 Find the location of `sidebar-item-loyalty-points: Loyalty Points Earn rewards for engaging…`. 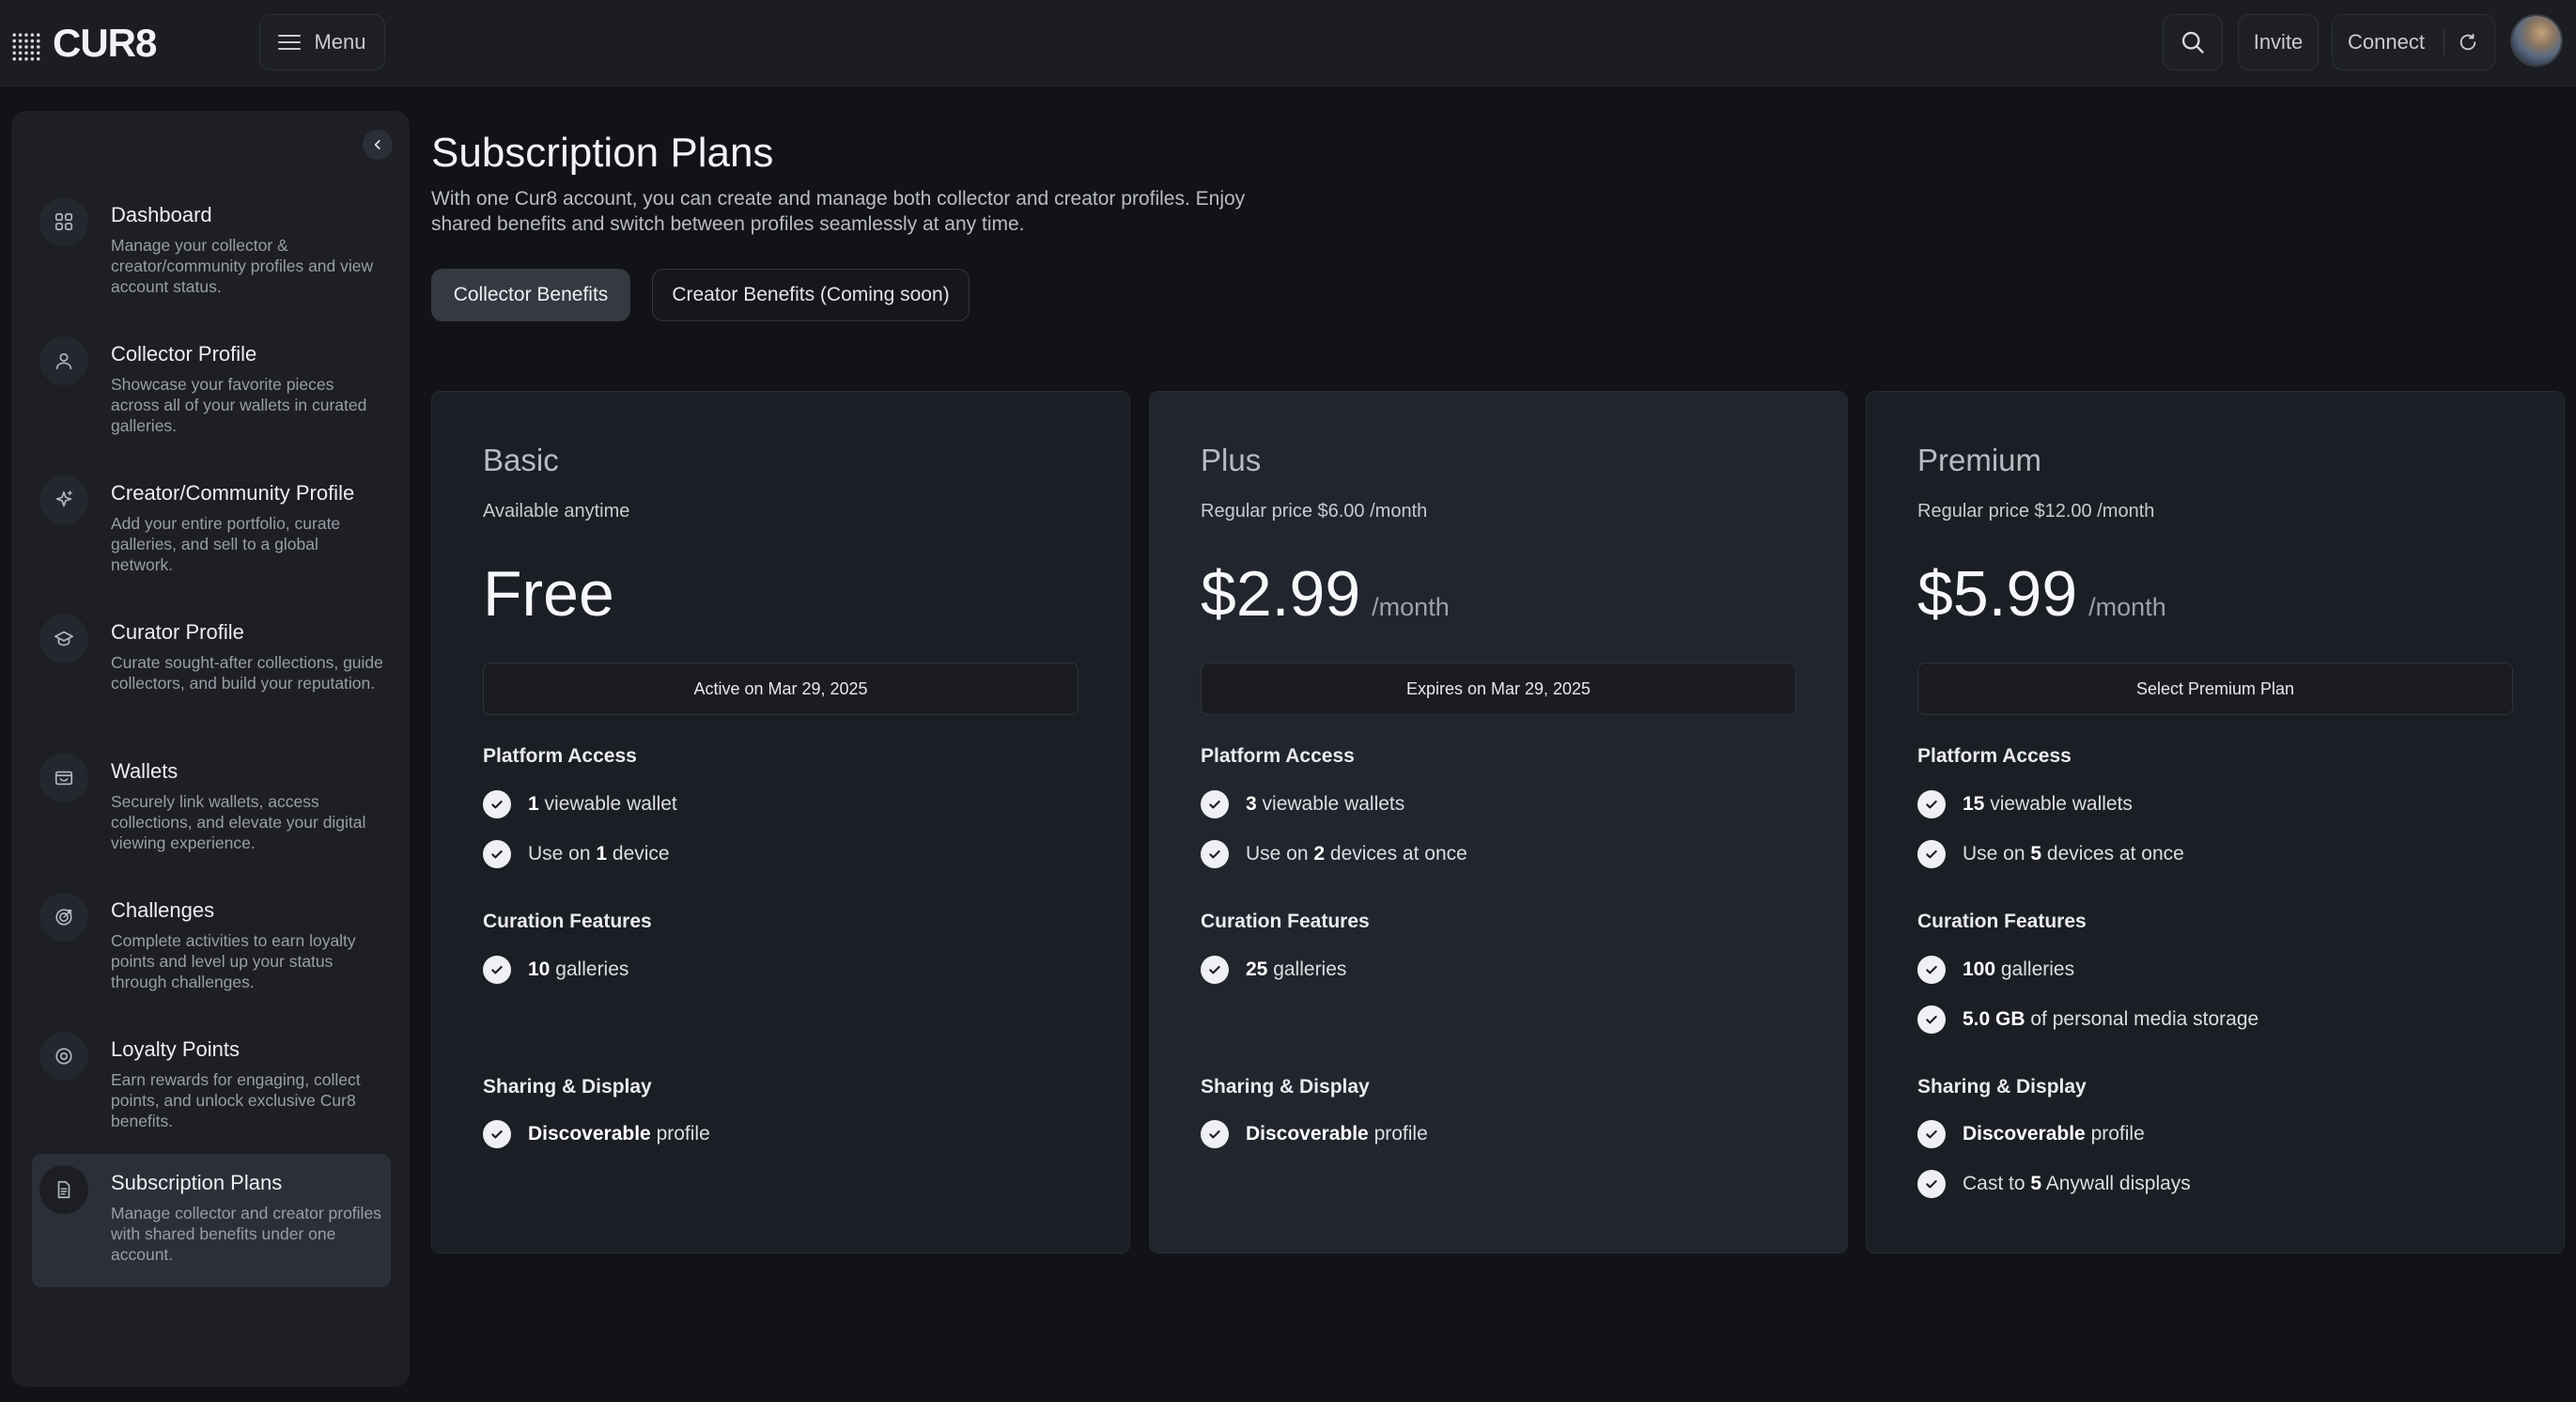

sidebar-item-loyalty-points: Loyalty Points Earn rewards for engaging… is located at coordinates (211, 1086).